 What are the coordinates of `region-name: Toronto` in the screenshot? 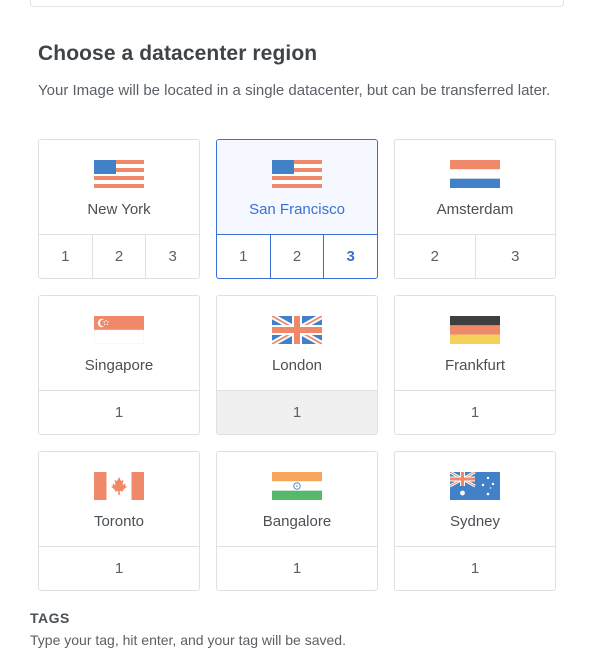 It's located at (119, 521).